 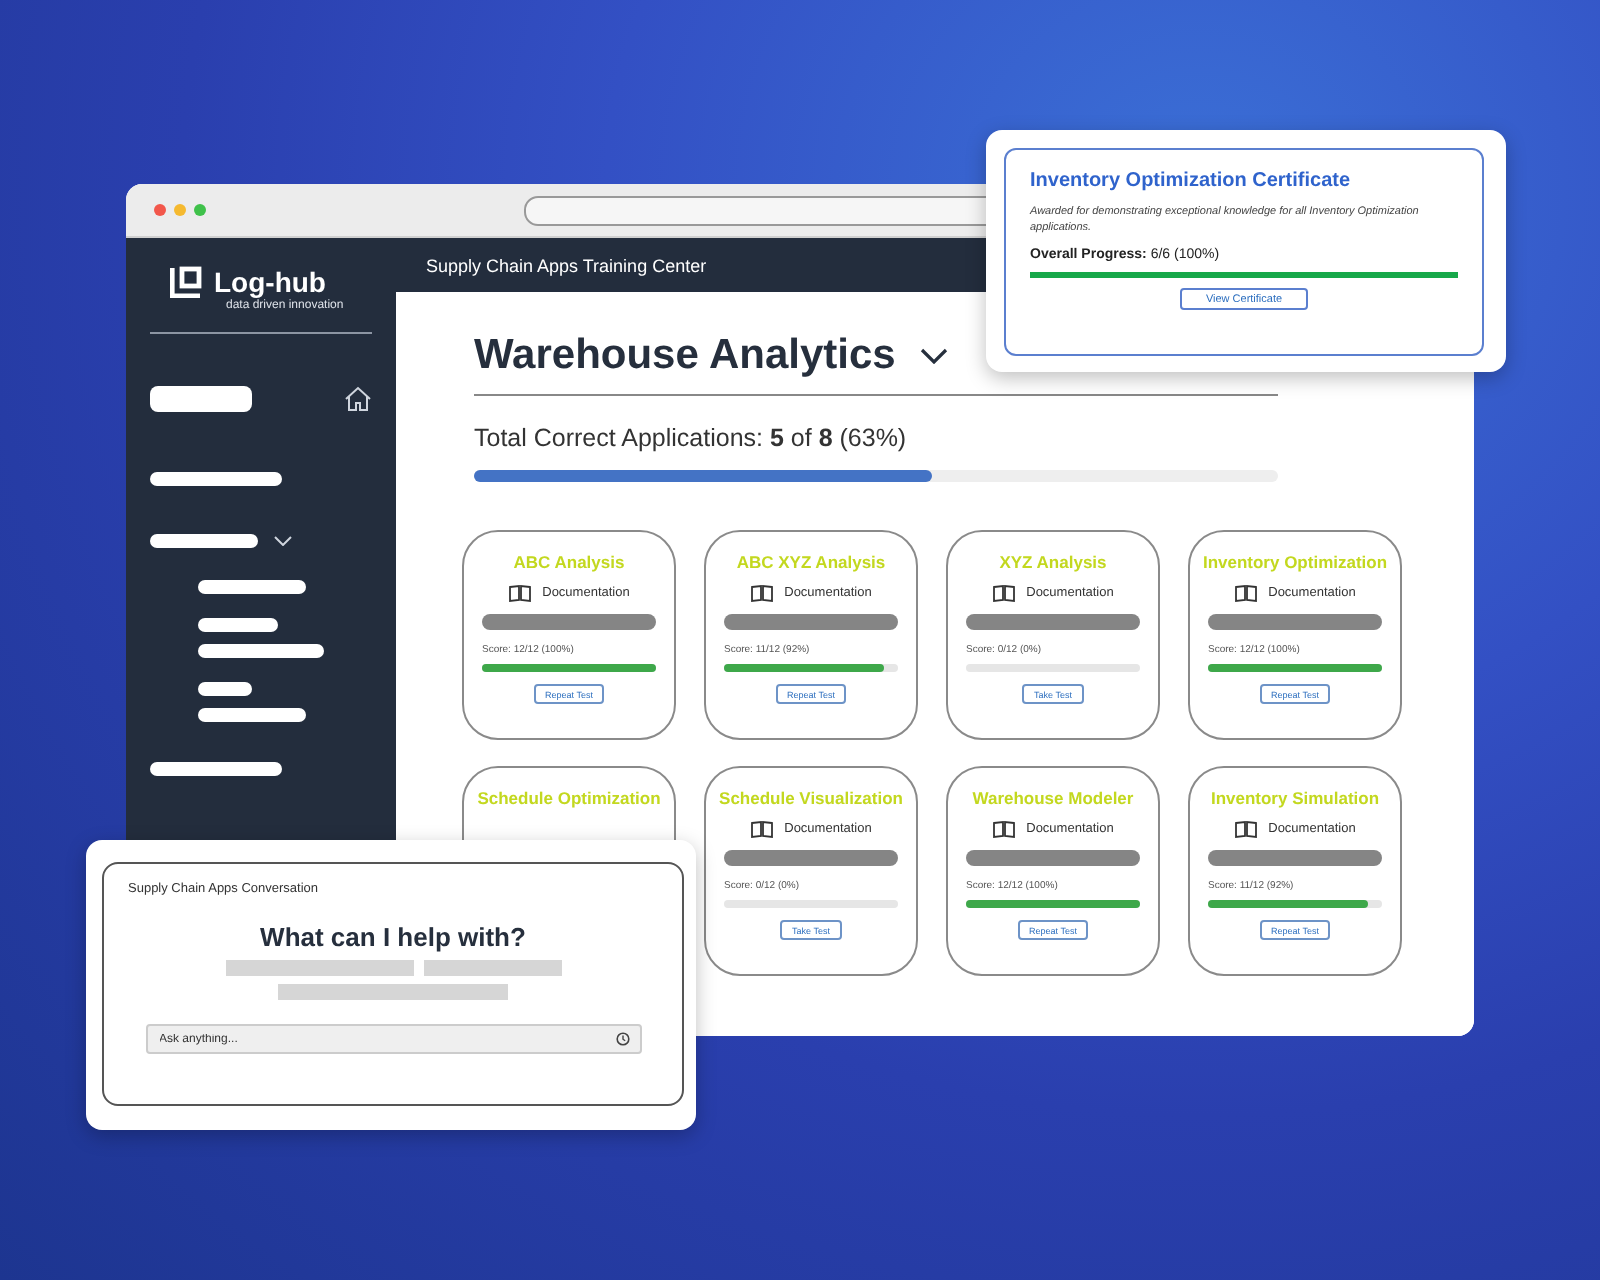 I want to click on maximize-dot, so click(x=200, y=210).